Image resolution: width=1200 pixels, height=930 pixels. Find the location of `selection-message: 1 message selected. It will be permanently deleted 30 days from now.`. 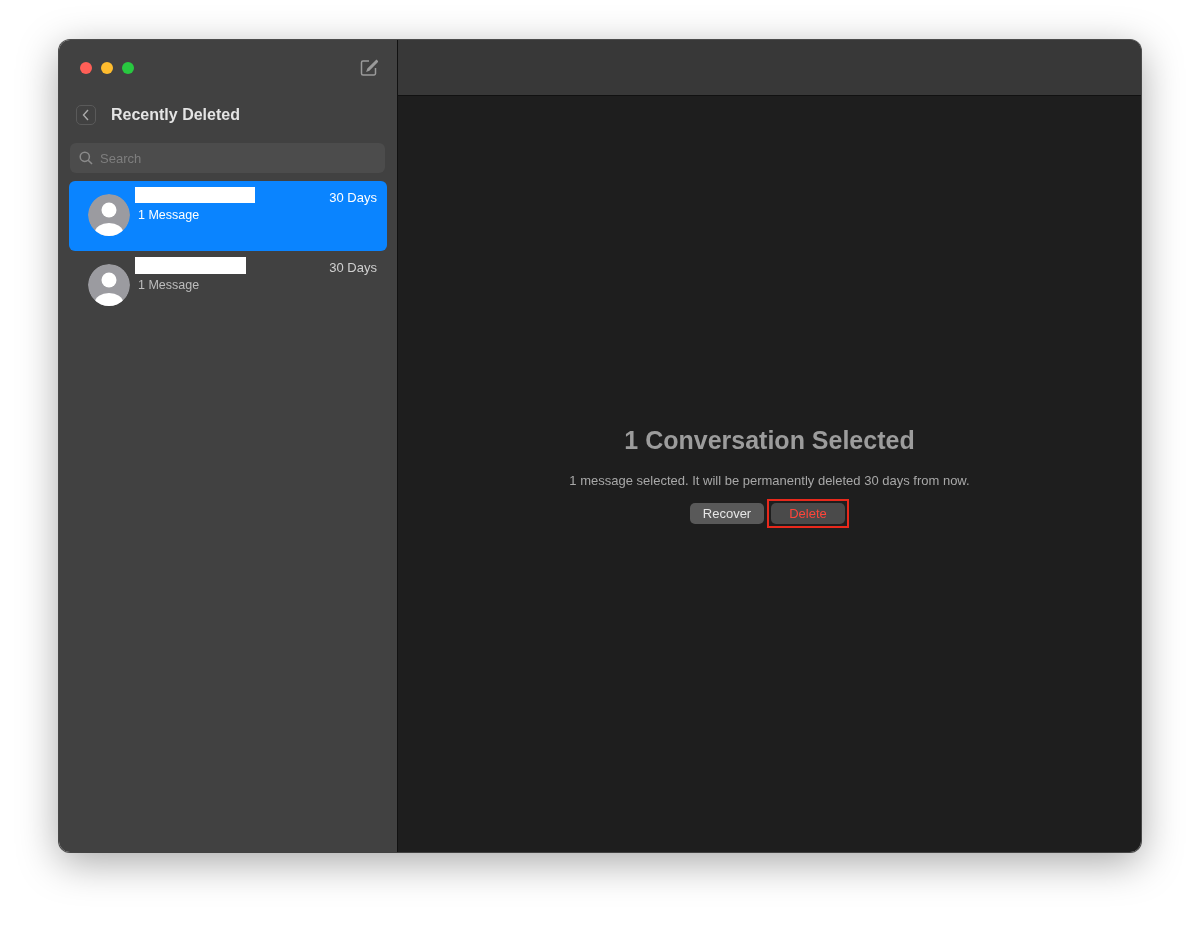

selection-message: 1 message selected. It will be permanently deleted 30 days from now. is located at coordinates (769, 480).